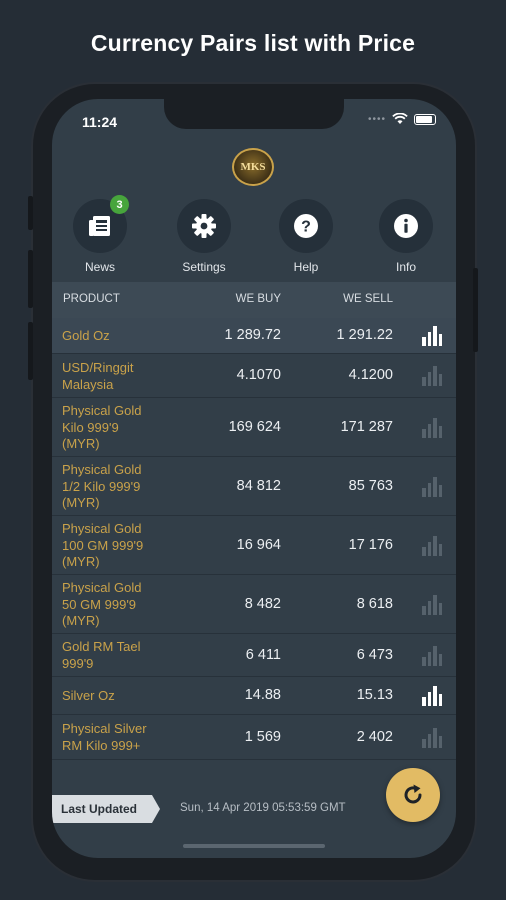  What do you see at coordinates (370, 375) in the screenshot?
I see `sell-price: 4.1200` at bounding box center [370, 375].